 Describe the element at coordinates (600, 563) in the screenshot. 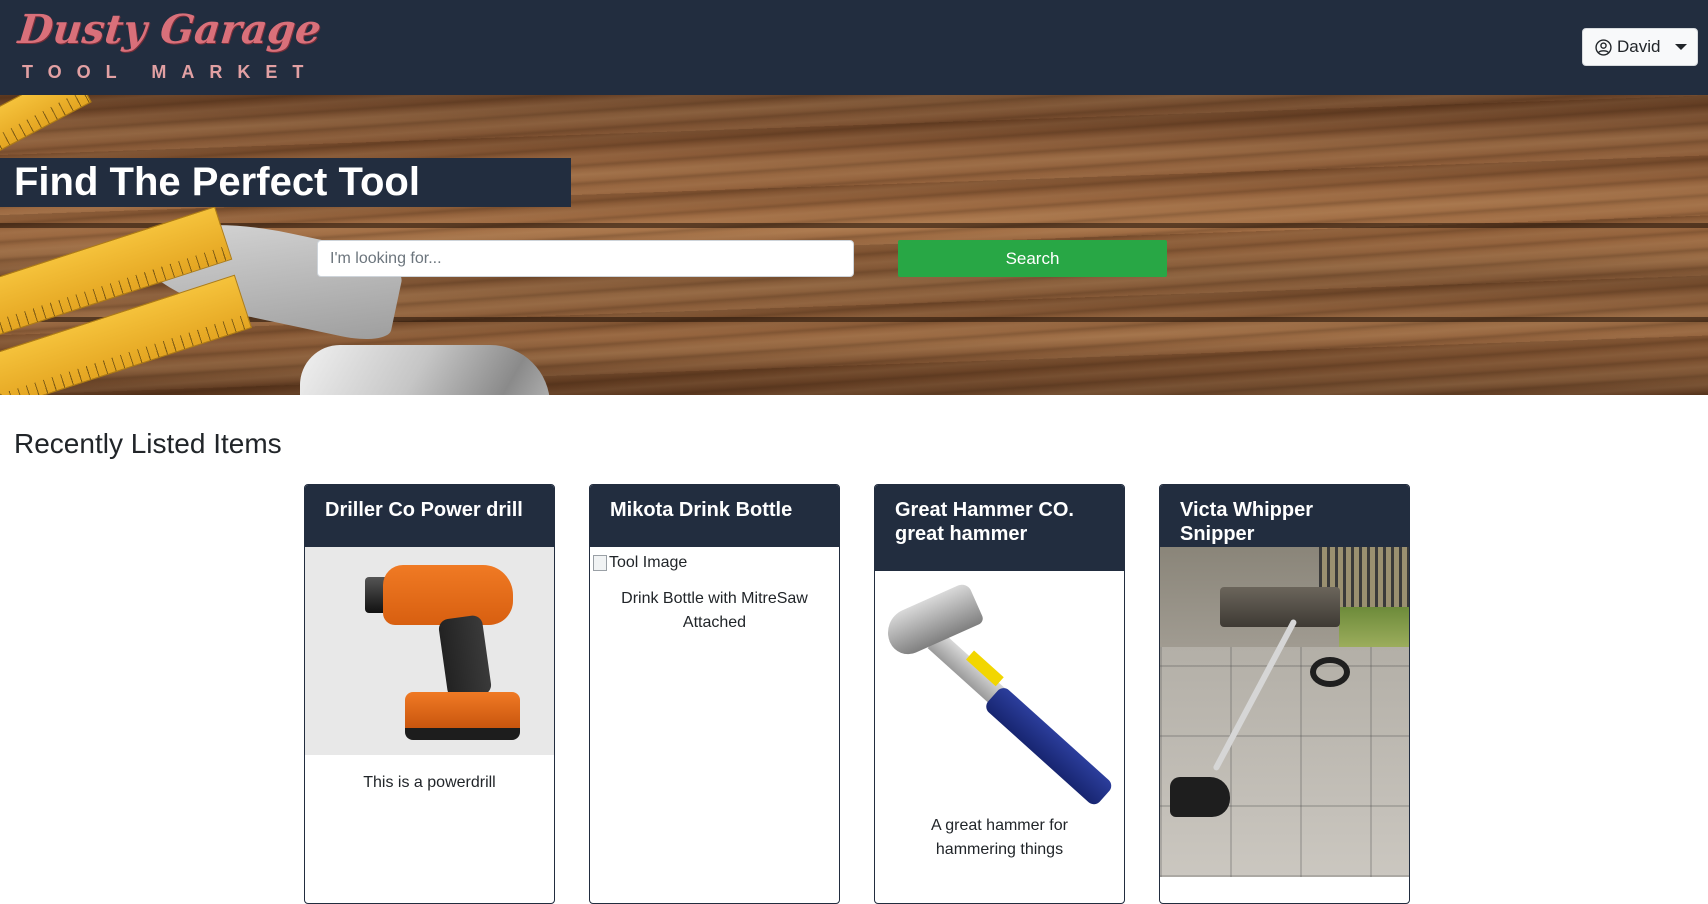

I see `broken-image-icon` at that location.